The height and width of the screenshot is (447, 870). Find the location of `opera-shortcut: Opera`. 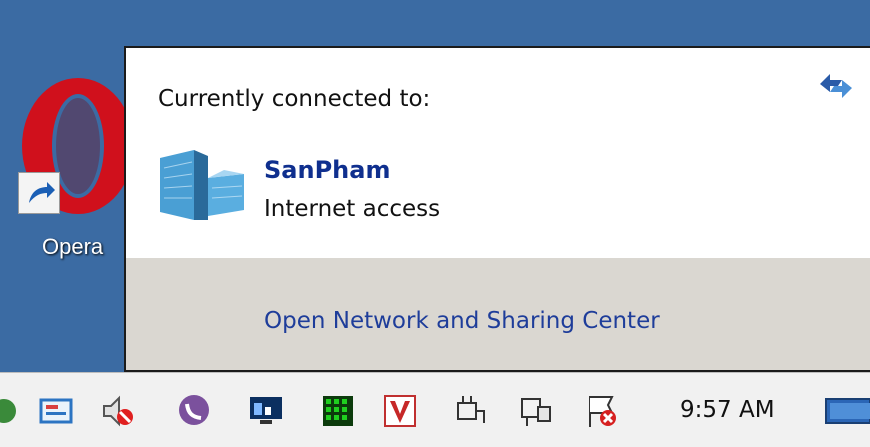

opera-shortcut: Opera is located at coordinates (76, 171).